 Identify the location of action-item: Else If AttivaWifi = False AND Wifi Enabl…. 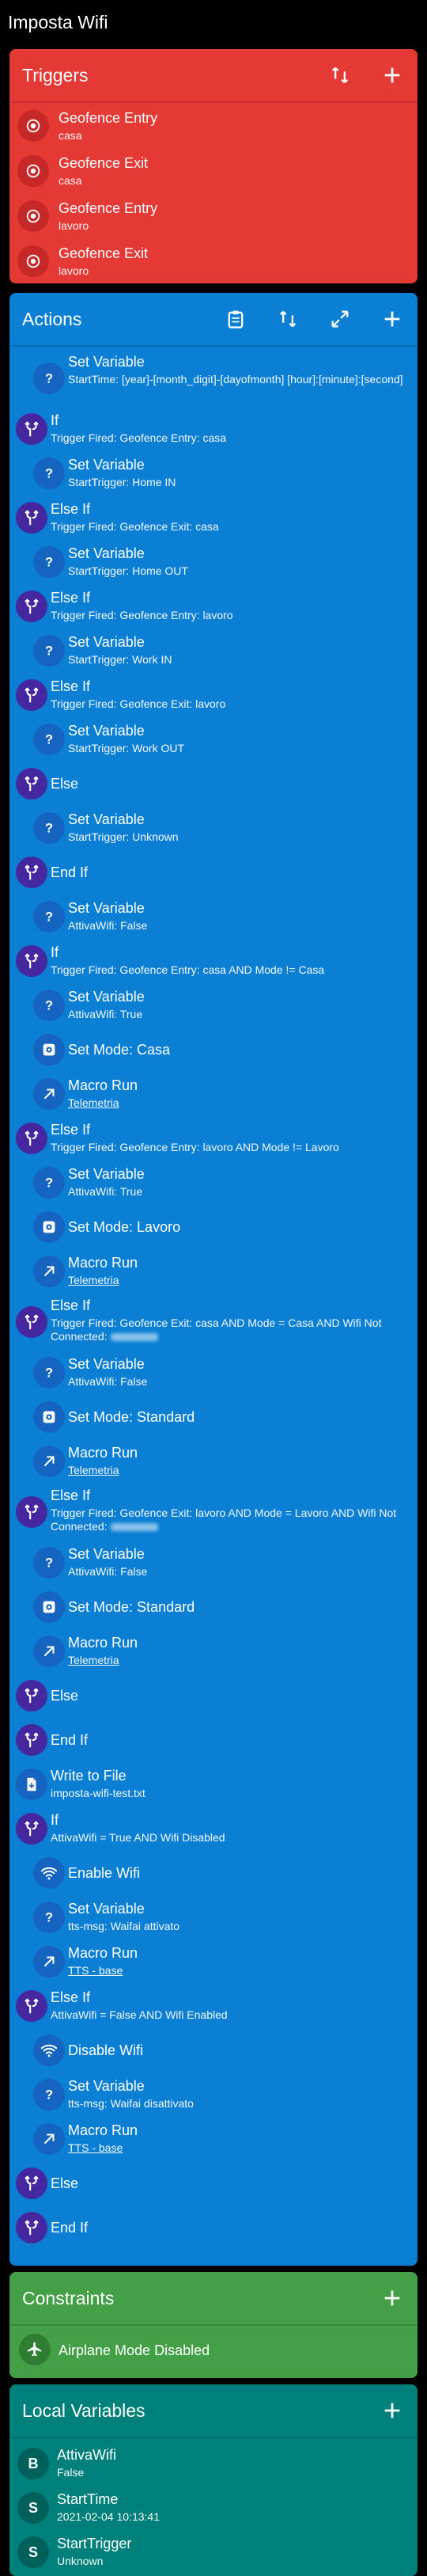
(213, 2006).